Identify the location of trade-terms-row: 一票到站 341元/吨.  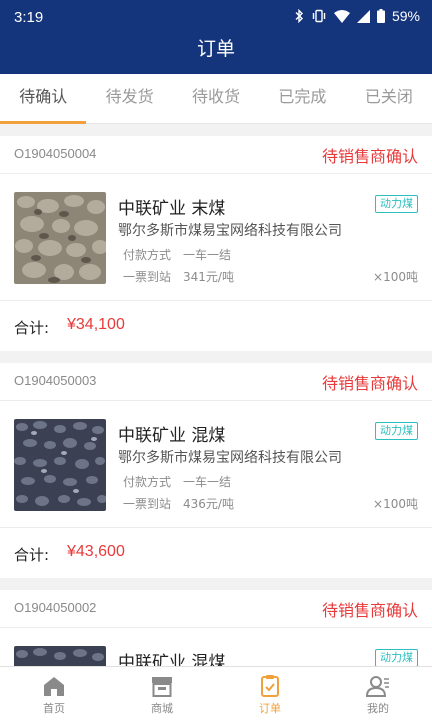
(178, 276).